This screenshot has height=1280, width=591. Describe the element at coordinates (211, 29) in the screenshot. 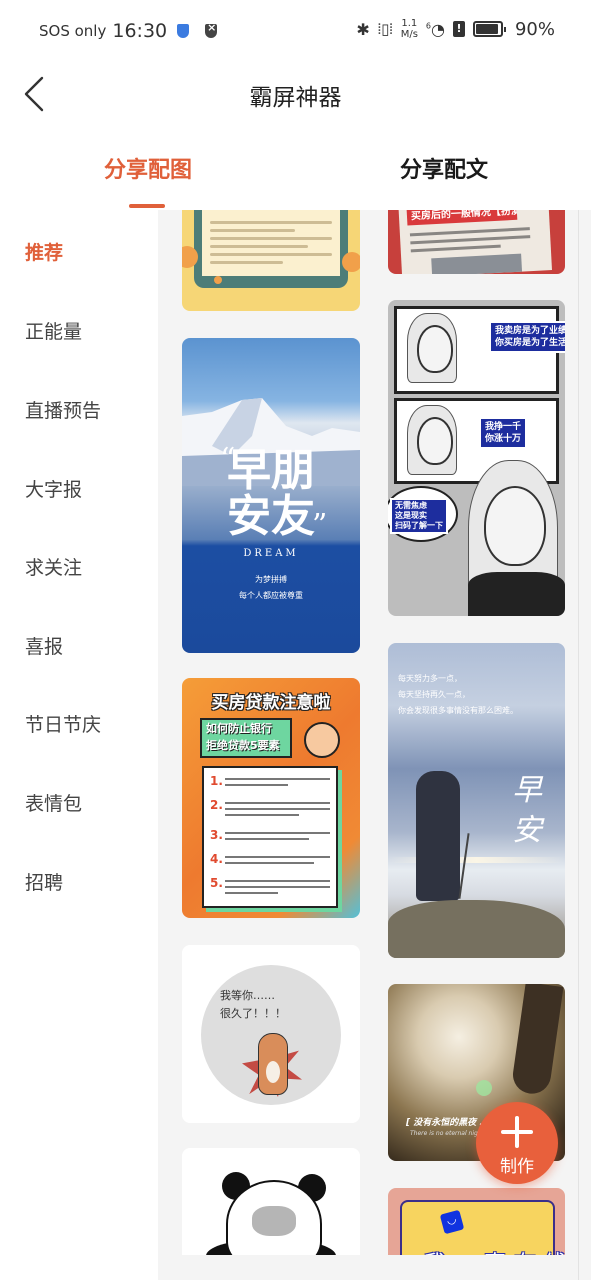

I see `security-block-icon` at that location.